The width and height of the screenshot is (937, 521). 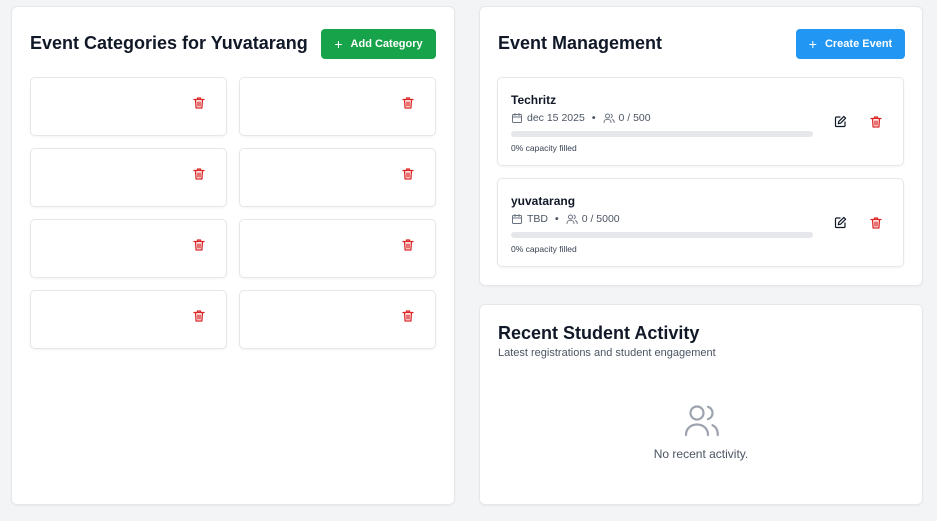 I want to click on categories-title: Event Categories for Yuvatarang, so click(x=169, y=43).